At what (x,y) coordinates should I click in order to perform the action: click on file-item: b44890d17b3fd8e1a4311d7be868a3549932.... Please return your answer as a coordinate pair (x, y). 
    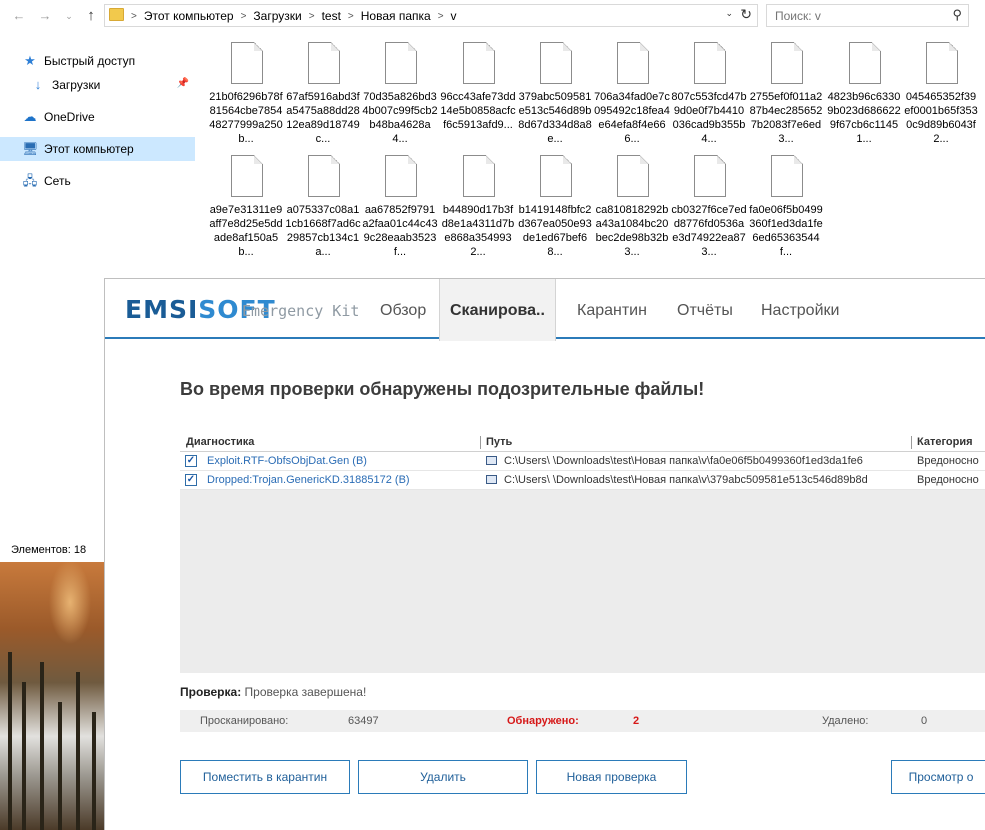
    Looking at the image, I should click on (478, 209).